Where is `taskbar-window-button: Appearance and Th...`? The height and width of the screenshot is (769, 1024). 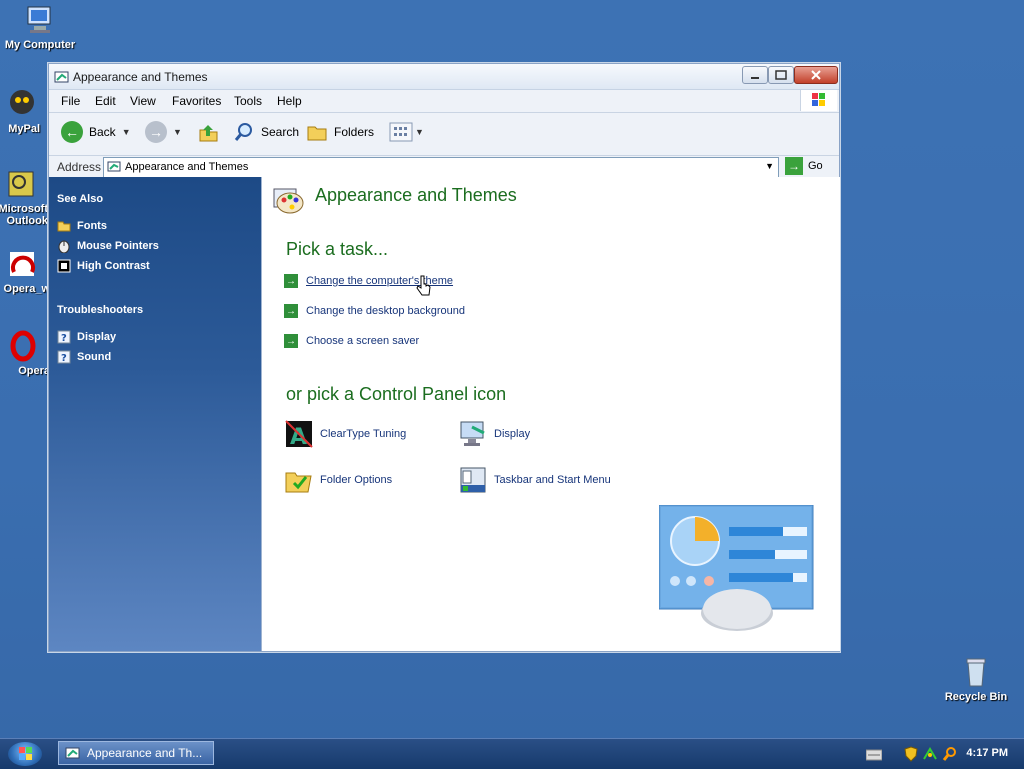 taskbar-window-button: Appearance and Th... is located at coordinates (136, 753).